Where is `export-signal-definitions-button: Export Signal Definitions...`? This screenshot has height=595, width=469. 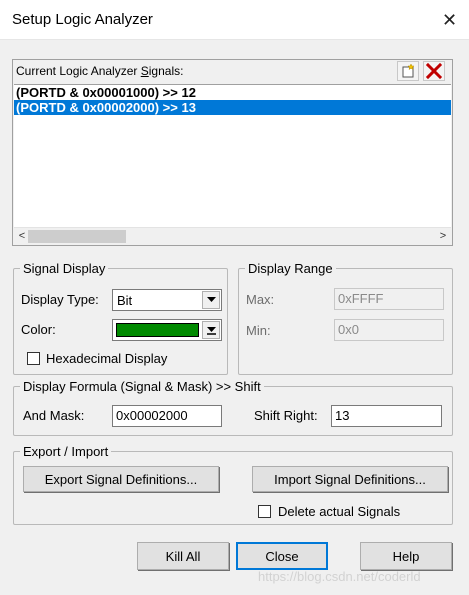
export-signal-definitions-button: Export Signal Definitions... is located at coordinates (121, 479).